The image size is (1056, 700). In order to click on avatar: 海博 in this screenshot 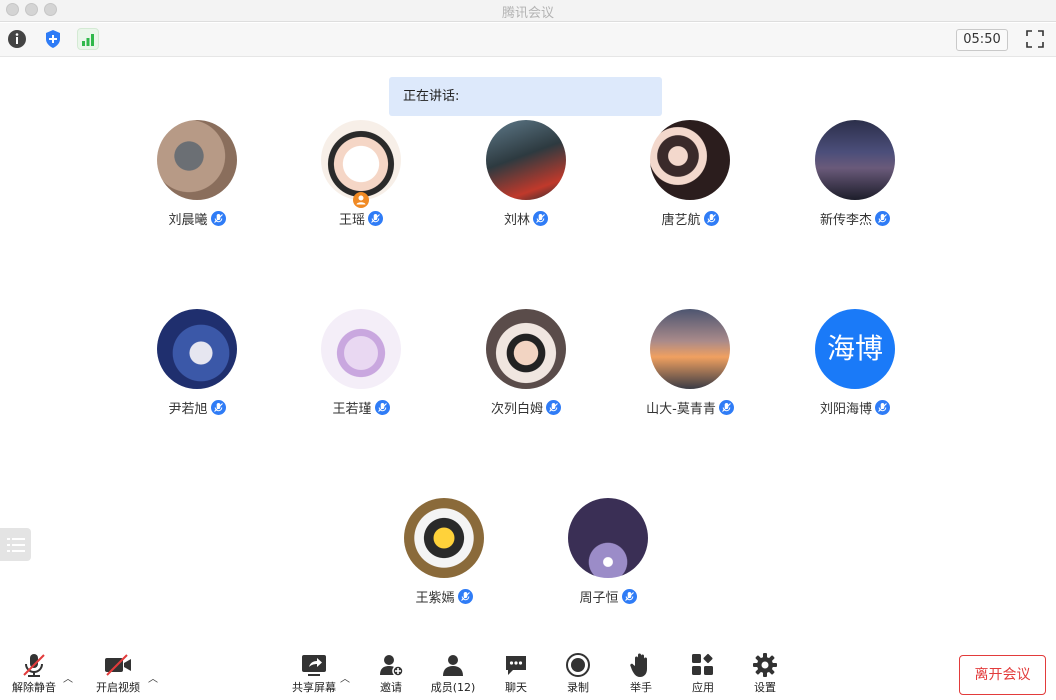, I will do `click(855, 349)`.